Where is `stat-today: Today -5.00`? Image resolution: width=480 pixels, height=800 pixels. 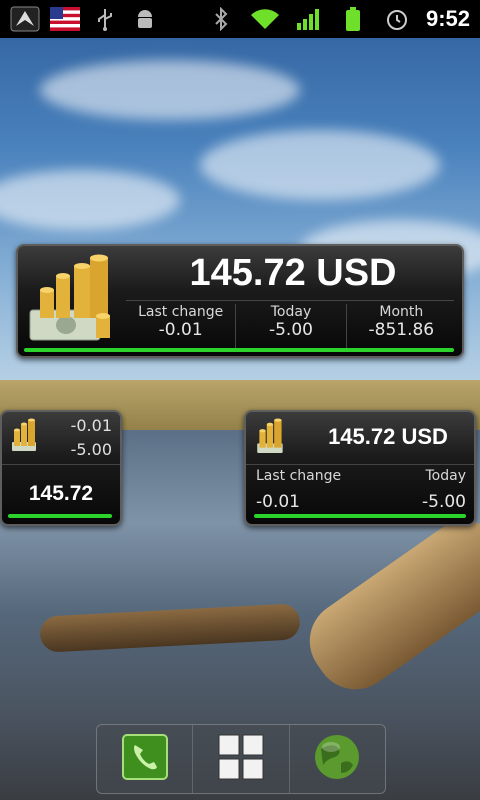 stat-today: Today -5.00 is located at coordinates (291, 326).